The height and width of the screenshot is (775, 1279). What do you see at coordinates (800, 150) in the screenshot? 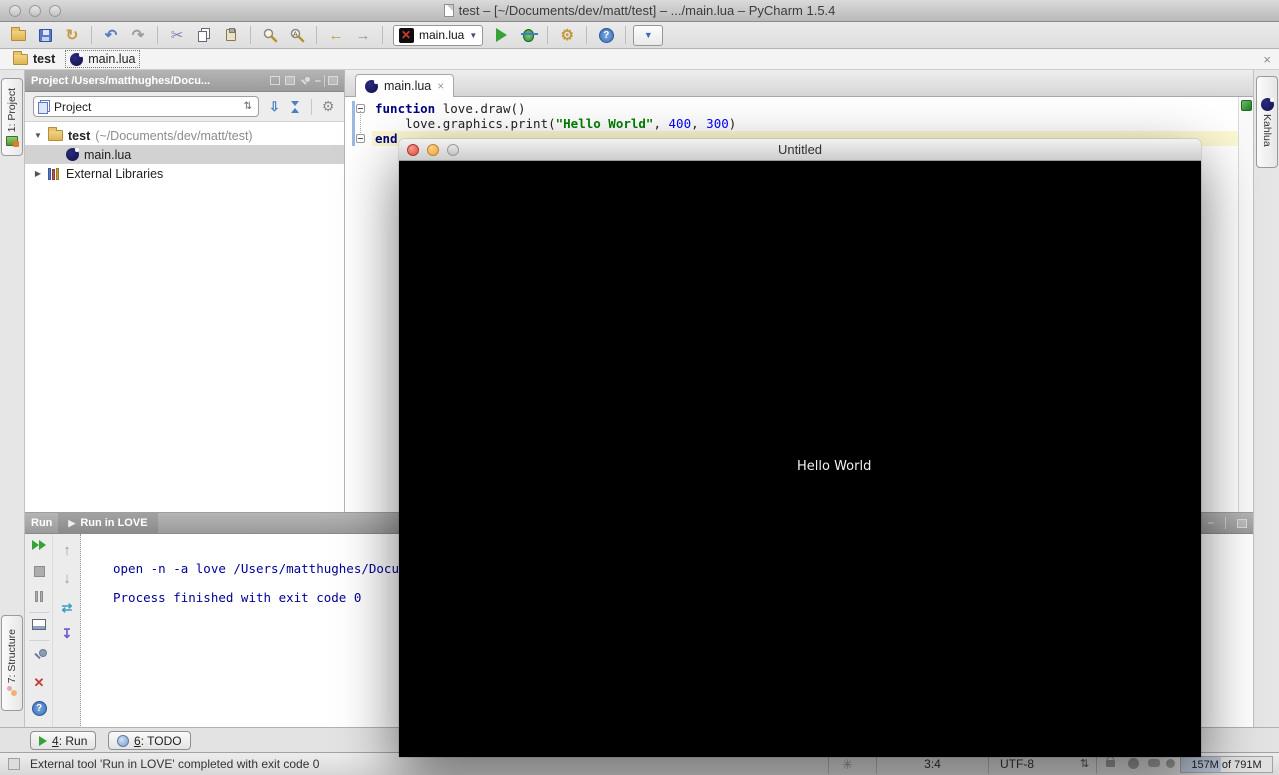
I see `love-window-titlebar: Untitled` at bounding box center [800, 150].